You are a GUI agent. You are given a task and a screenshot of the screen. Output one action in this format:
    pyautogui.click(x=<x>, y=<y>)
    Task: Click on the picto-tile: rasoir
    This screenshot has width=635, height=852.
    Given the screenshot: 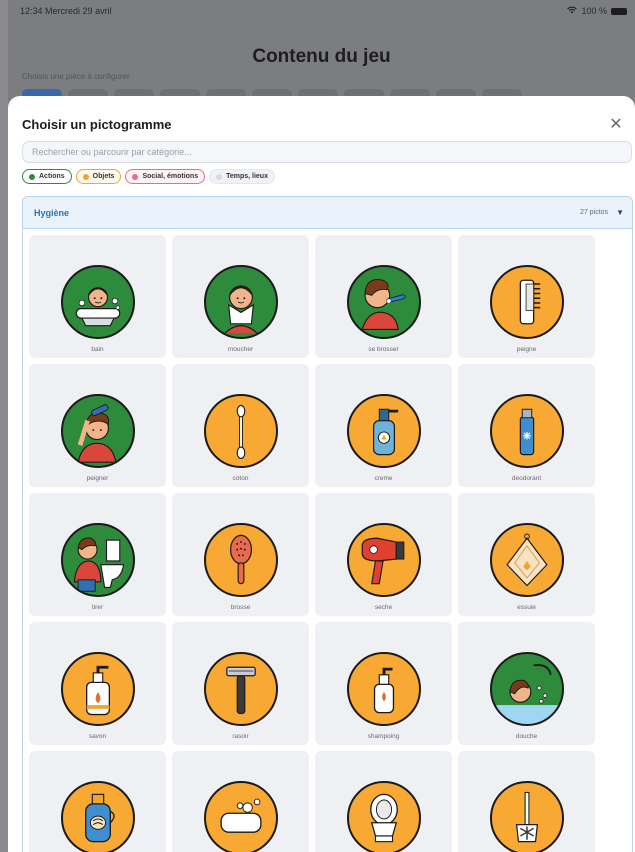 What is the action you would take?
    pyautogui.click(x=240, y=683)
    